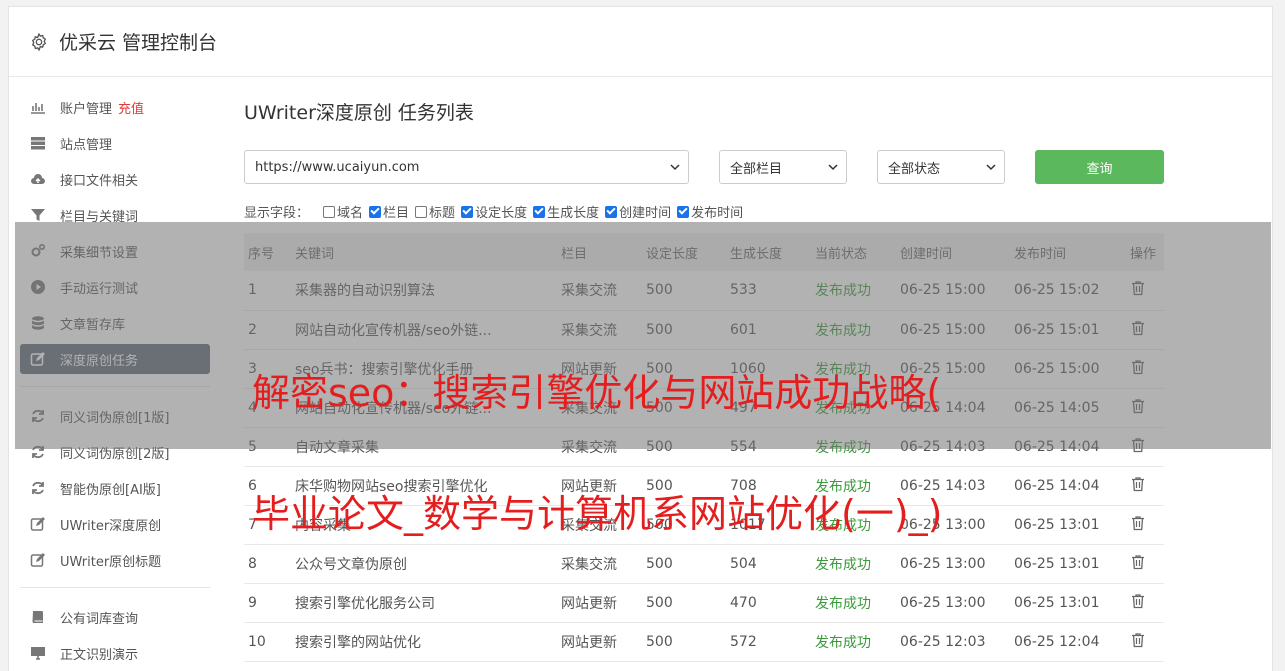 The width and height of the screenshot is (1285, 671). I want to click on field-checkbox-label: 域名, so click(350, 213).